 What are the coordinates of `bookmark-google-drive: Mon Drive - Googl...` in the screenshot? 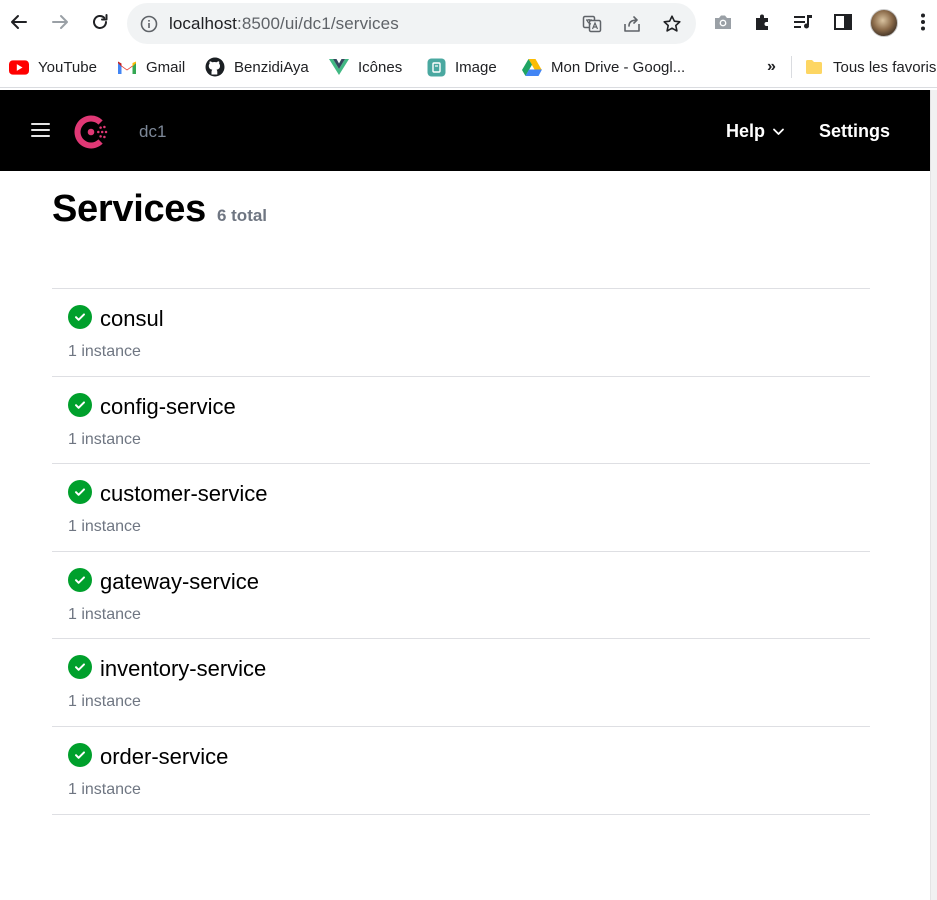 It's located at (603, 67).